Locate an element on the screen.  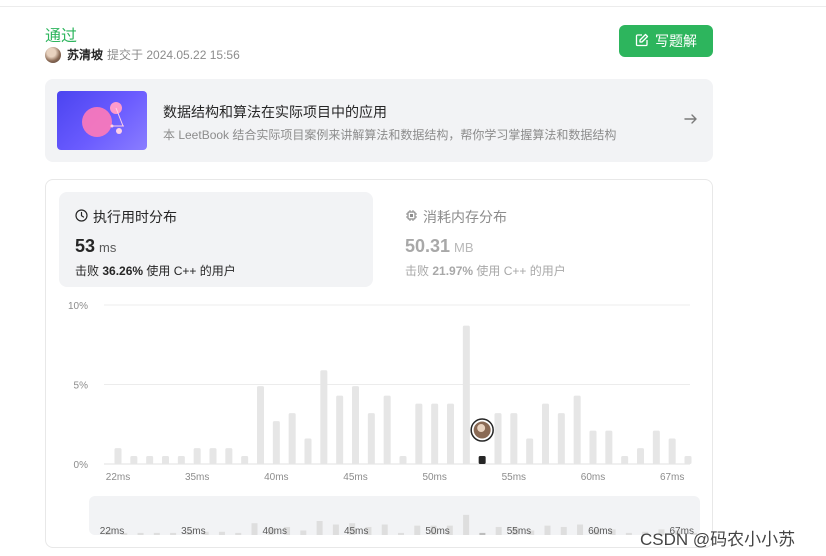
y-tick-label: 5% is located at coordinates (81, 386).